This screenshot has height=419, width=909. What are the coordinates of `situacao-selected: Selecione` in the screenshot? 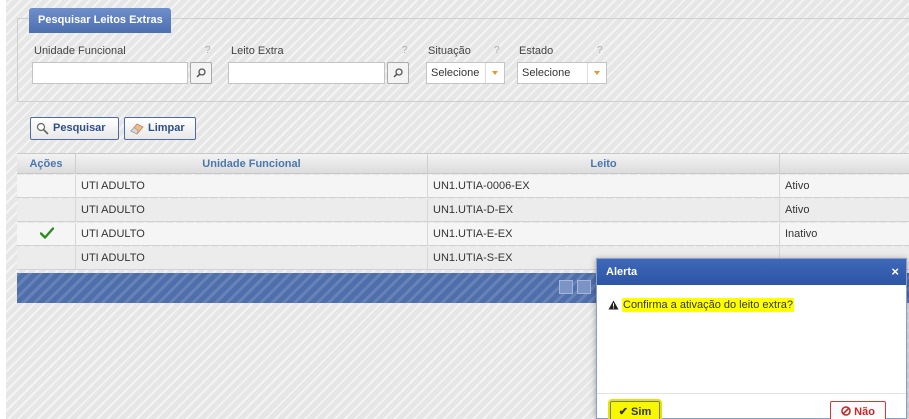 It's located at (455, 73).